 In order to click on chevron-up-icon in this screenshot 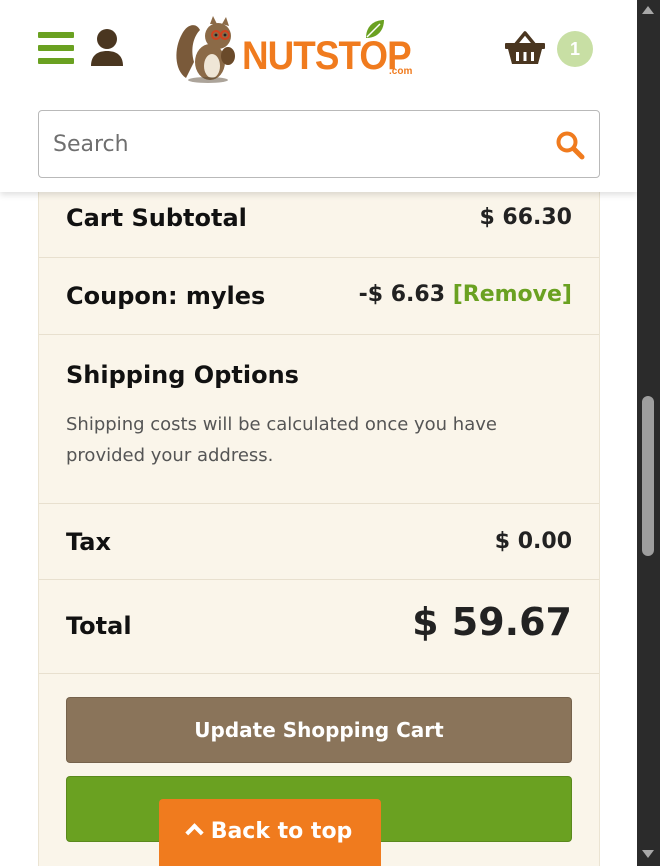, I will do `click(194, 832)`.